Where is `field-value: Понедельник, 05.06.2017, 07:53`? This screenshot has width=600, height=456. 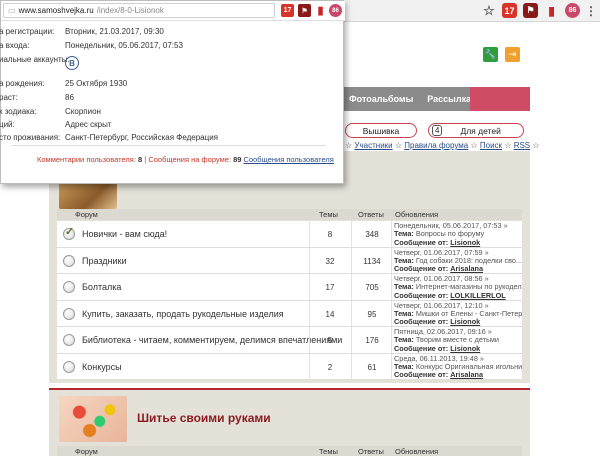 field-value: Понедельник, 05.06.2017, 07:53 is located at coordinates (124, 45).